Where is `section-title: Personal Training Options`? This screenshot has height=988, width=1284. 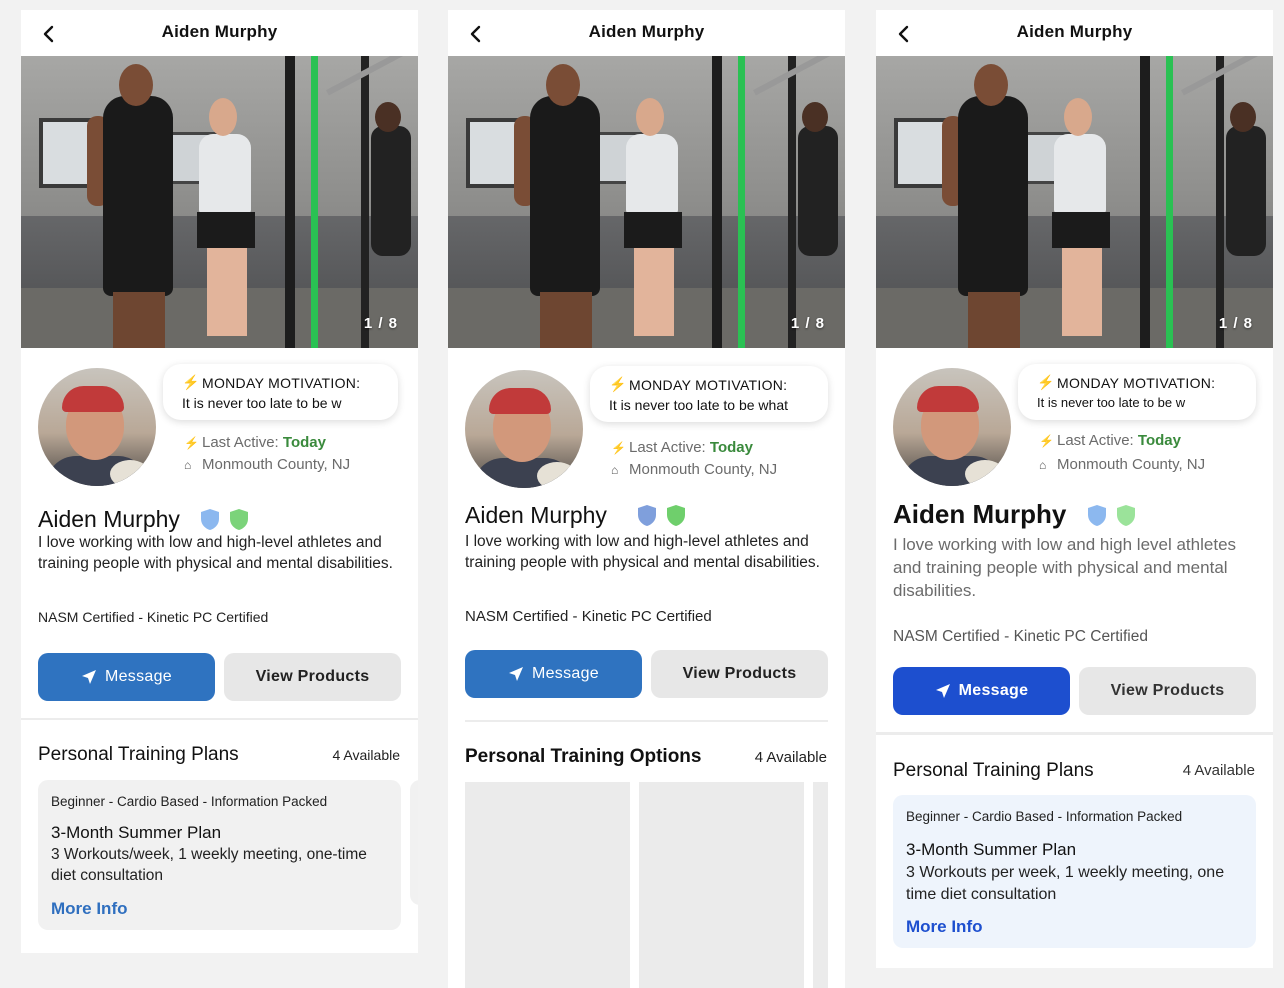
section-title: Personal Training Options is located at coordinates (583, 756).